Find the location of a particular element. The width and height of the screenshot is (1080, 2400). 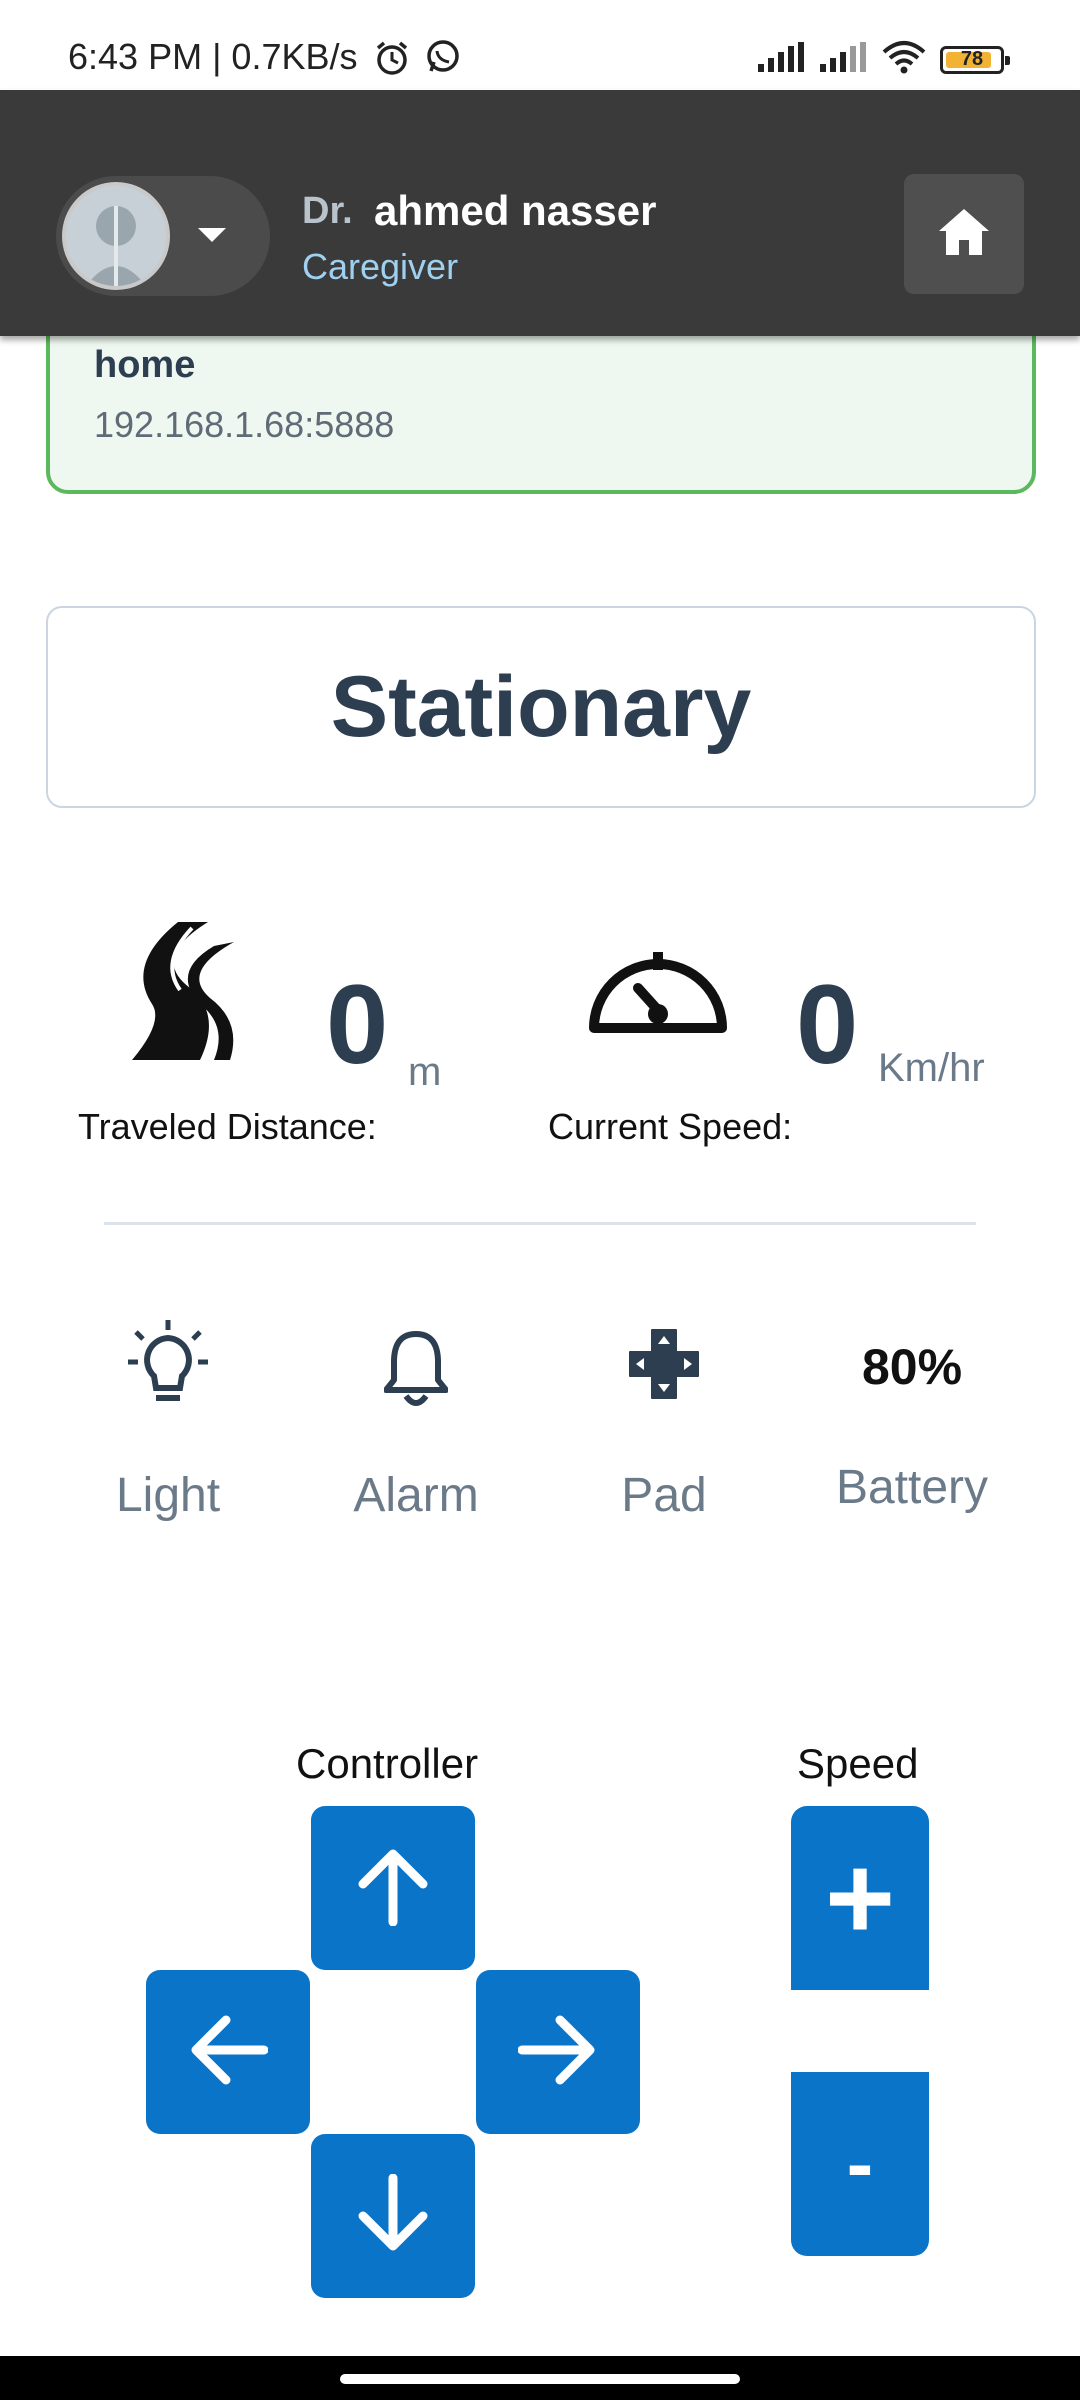

battery-status-text: 78 is located at coordinates (972, 59).